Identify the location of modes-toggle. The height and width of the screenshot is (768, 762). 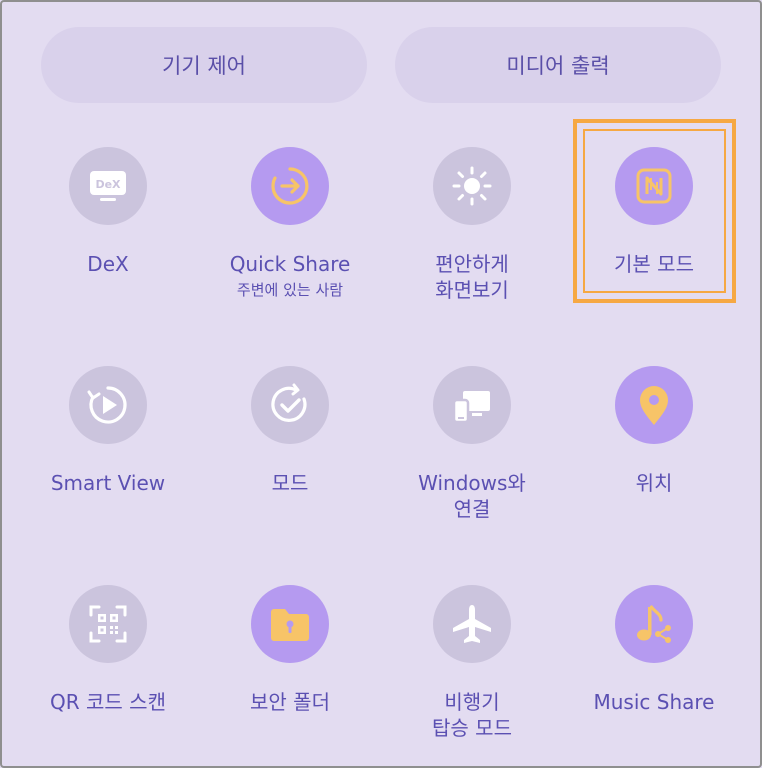
(290, 405).